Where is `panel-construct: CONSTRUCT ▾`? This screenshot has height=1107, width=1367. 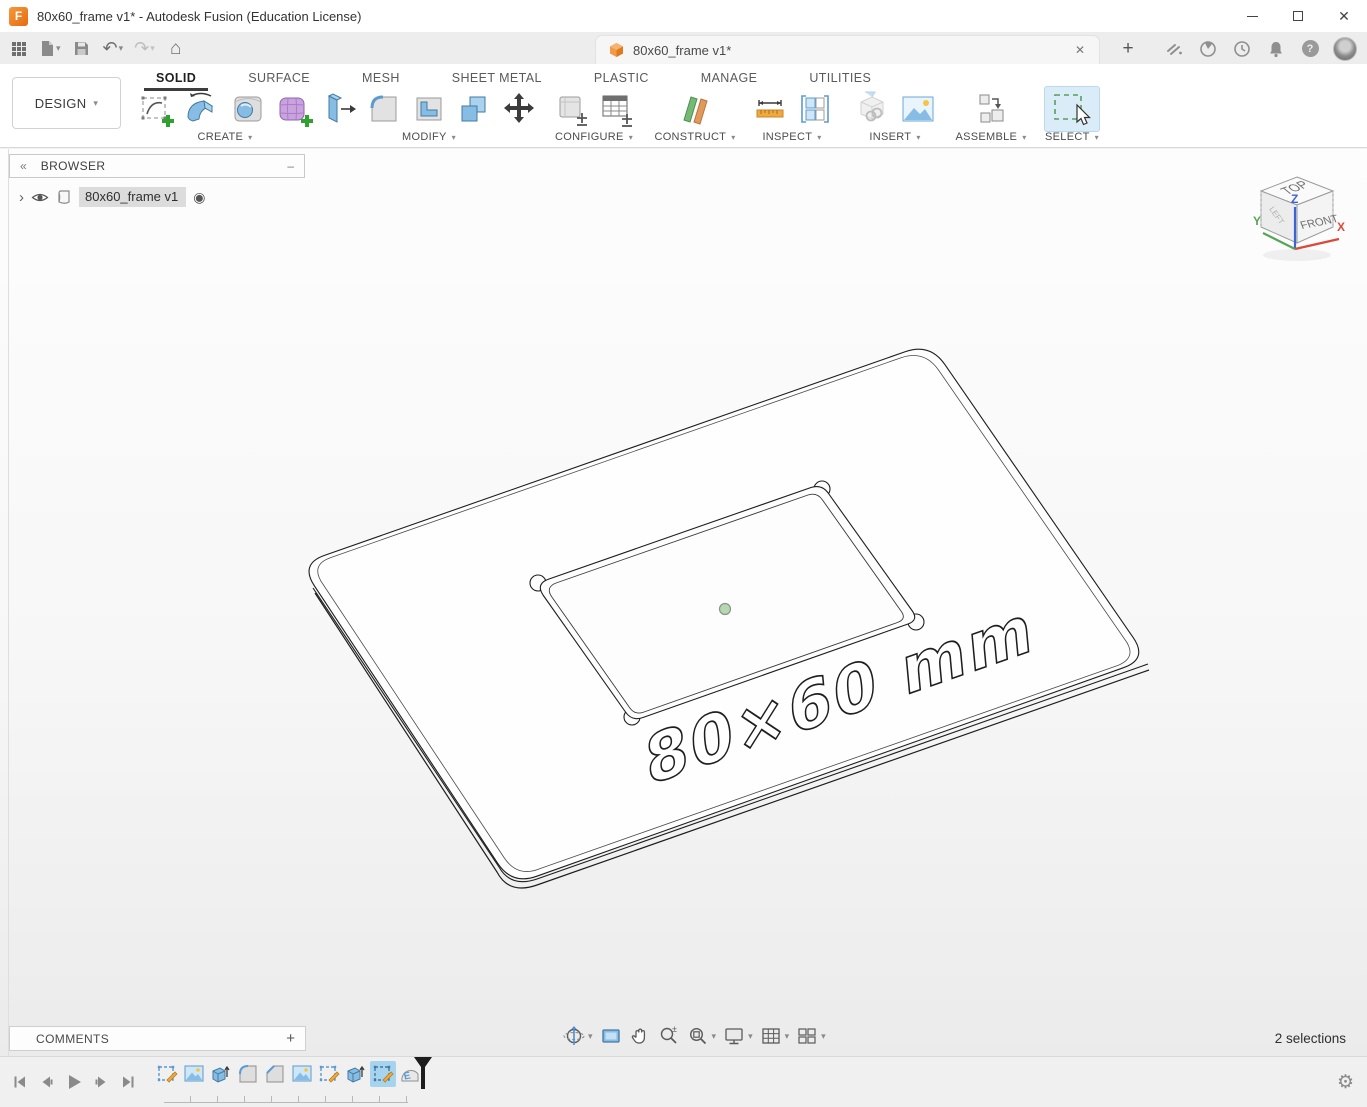 panel-construct: CONSTRUCT ▾ is located at coordinates (695, 117).